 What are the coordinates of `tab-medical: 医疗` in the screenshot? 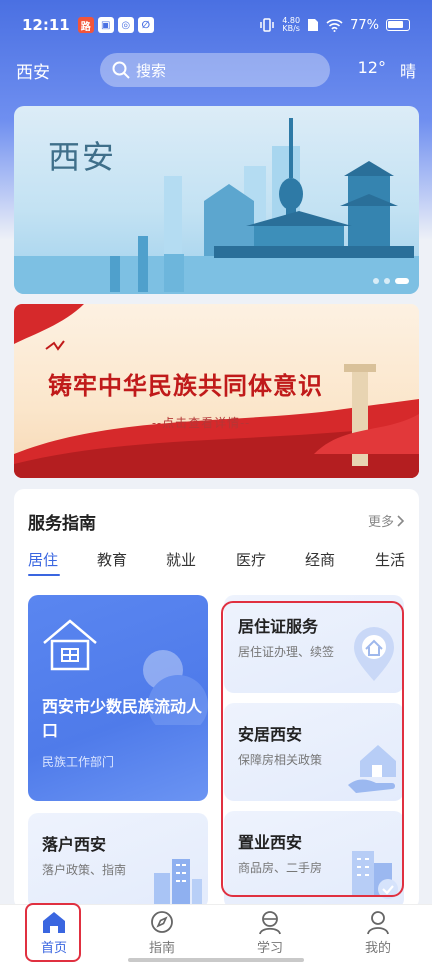 It's located at (251, 559).